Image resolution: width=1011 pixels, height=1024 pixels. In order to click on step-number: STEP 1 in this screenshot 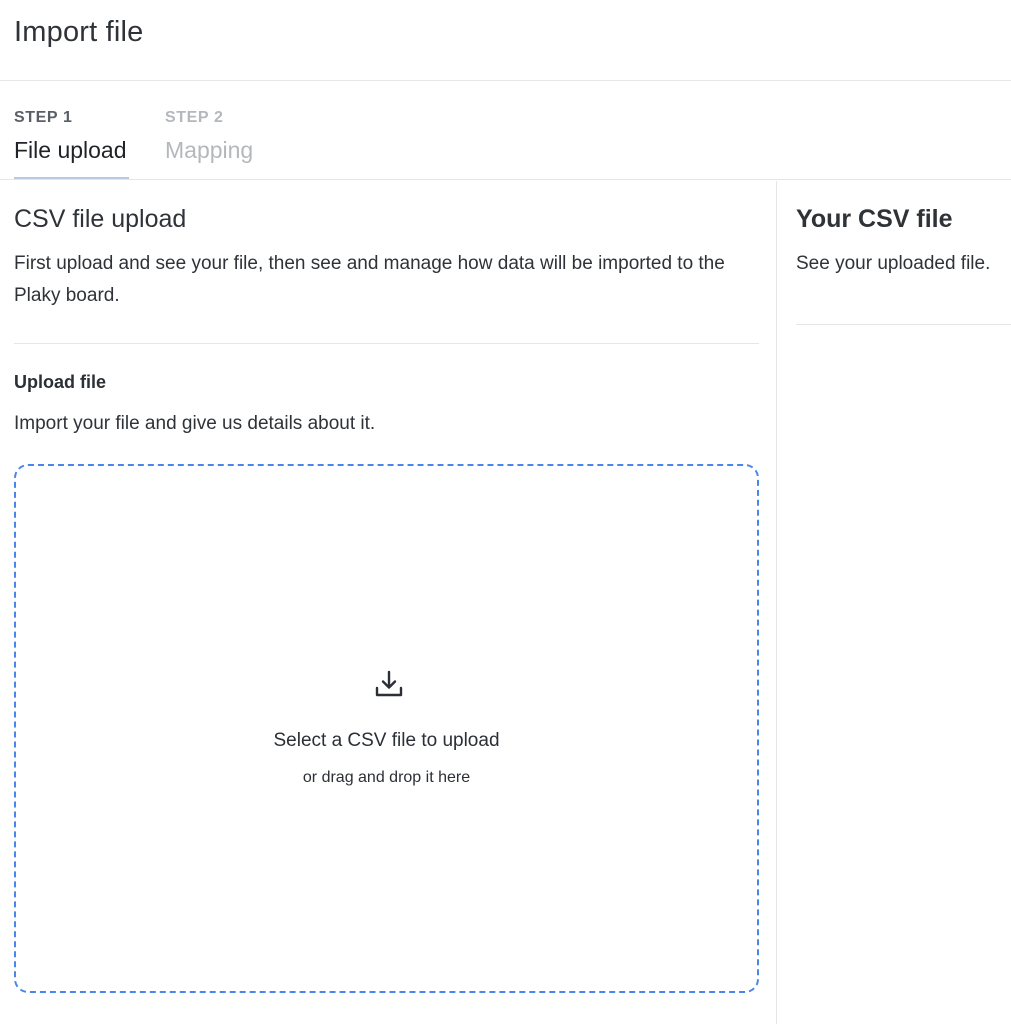, I will do `click(43, 117)`.